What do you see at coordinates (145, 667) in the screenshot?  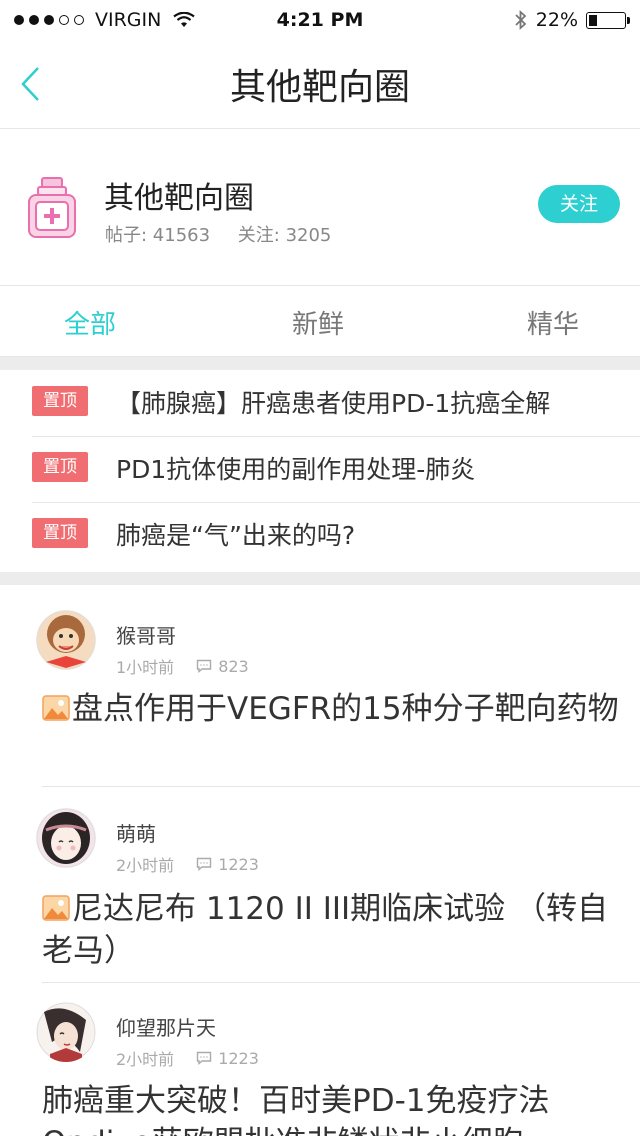 I see `post-time: 1小时前` at bounding box center [145, 667].